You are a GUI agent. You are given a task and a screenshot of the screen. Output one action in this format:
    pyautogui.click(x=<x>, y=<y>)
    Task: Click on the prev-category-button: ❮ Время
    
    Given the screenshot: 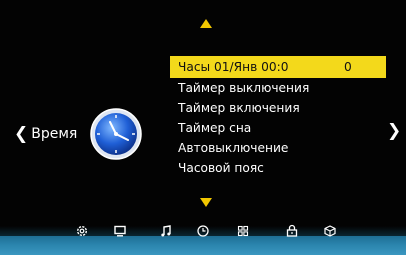 What is the action you would take?
    pyautogui.click(x=45, y=134)
    